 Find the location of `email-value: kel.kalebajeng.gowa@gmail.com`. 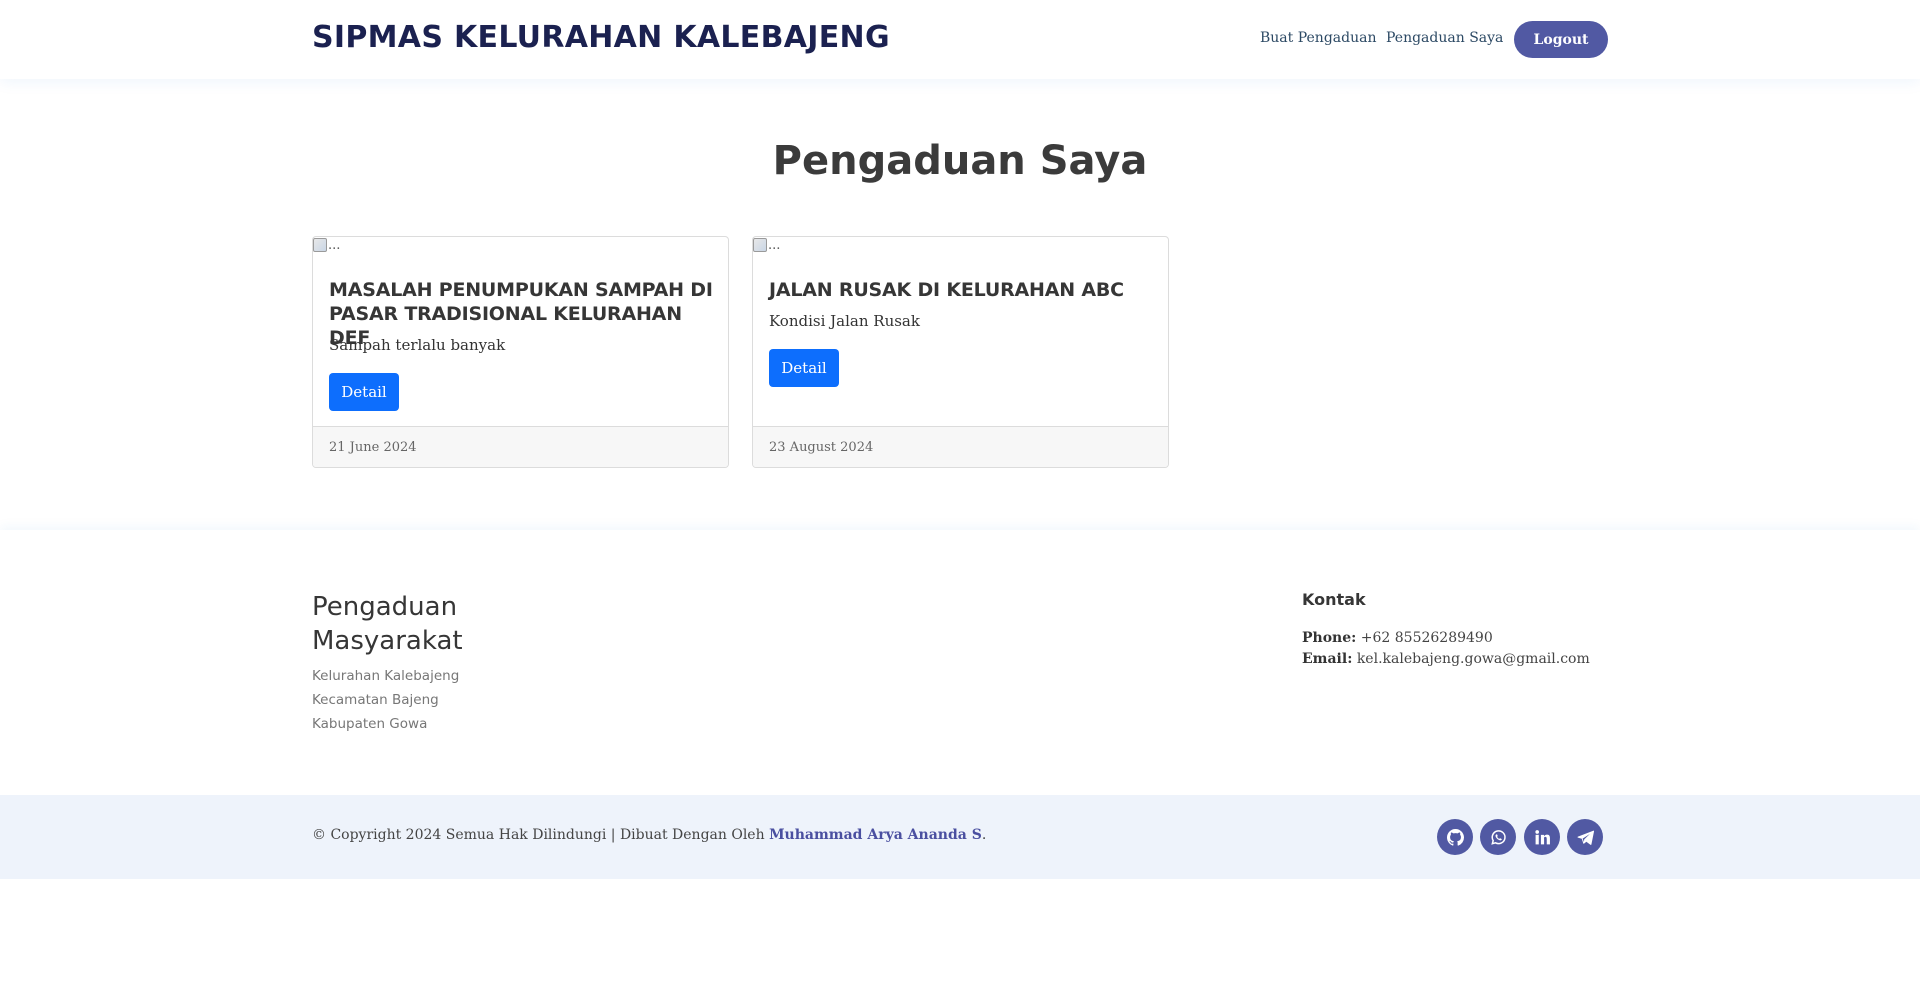

email-value: kel.kalebajeng.gowa@gmail.com is located at coordinates (1473, 659).